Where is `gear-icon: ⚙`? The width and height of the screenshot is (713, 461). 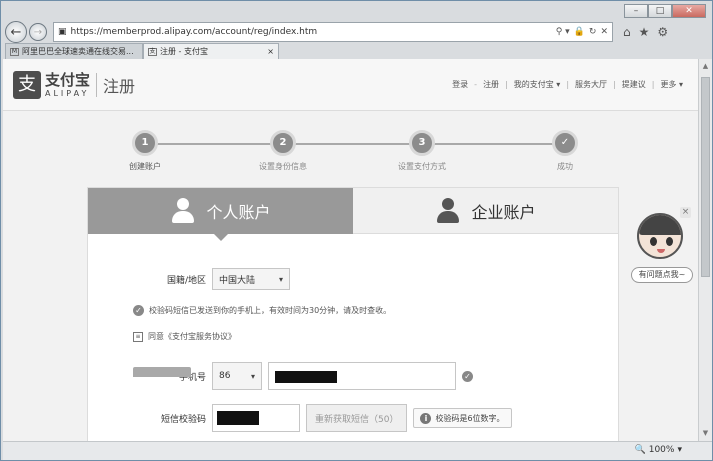 gear-icon: ⚙ is located at coordinates (662, 32).